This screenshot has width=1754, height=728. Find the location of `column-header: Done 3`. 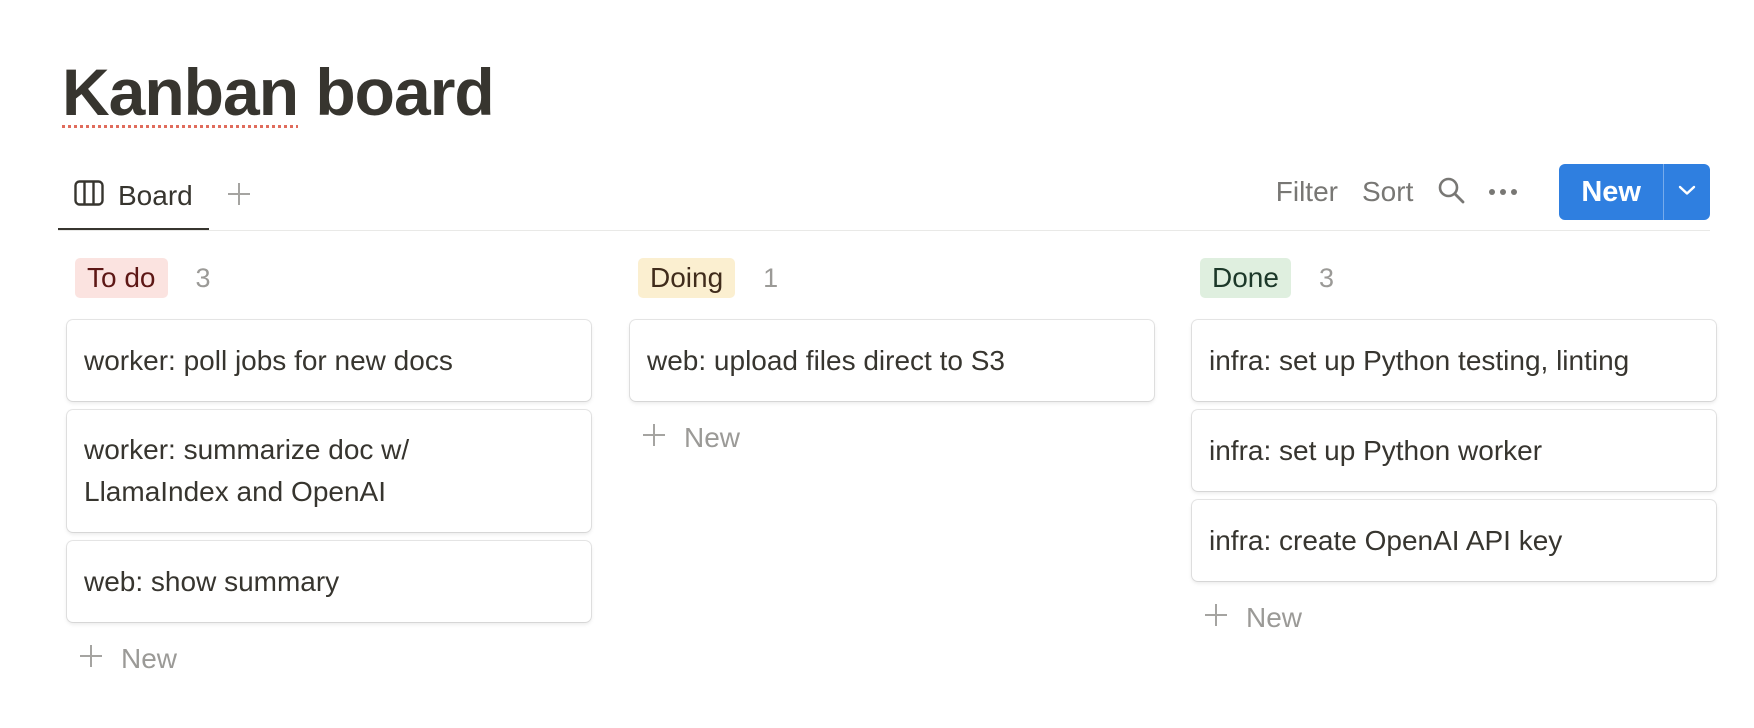

column-header: Done 3 is located at coordinates (1458, 278).